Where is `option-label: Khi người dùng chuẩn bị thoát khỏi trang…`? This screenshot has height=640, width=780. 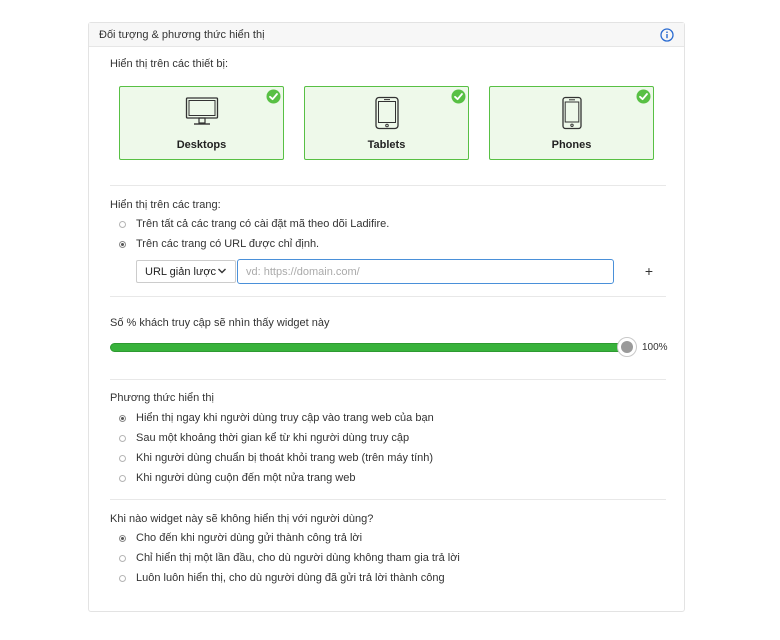 option-label: Khi người dùng chuẩn bị thoát khỏi trang… is located at coordinates (285, 458).